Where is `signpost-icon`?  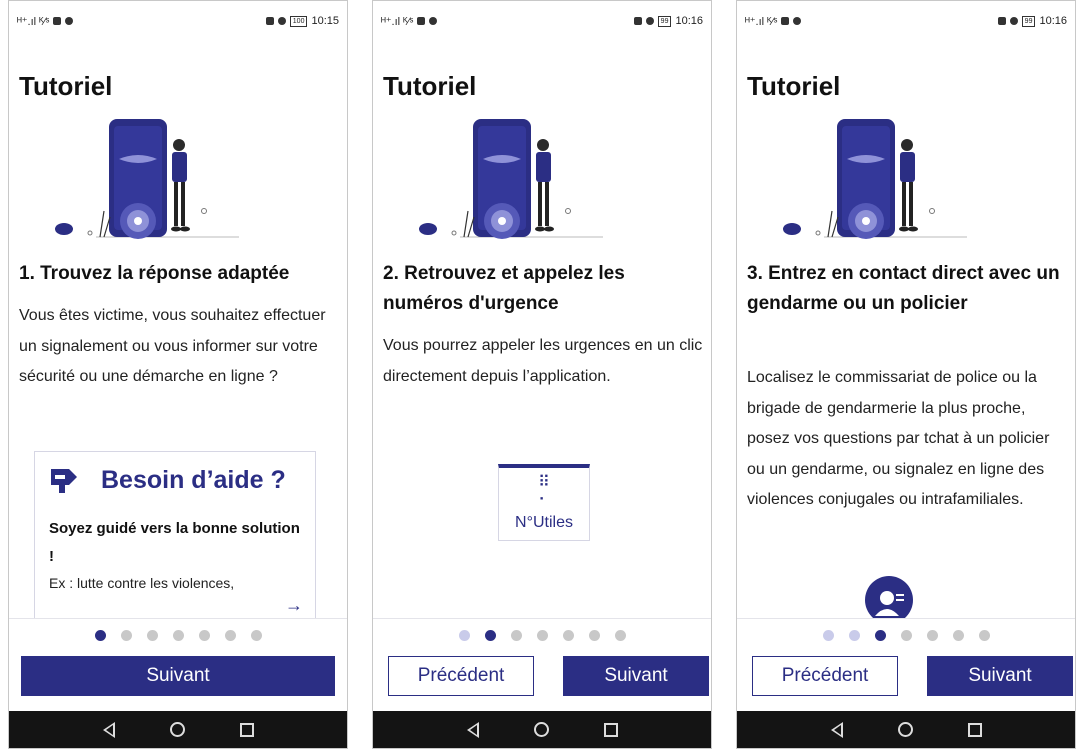 signpost-icon is located at coordinates (64, 480).